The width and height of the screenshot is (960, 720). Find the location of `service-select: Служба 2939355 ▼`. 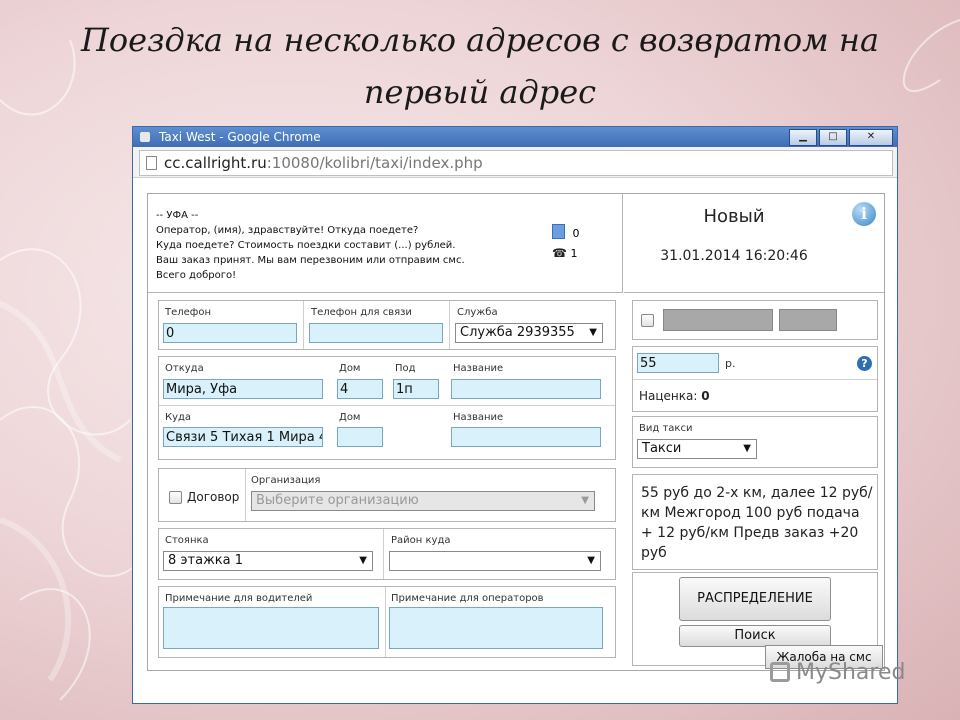

service-select: Служба 2939355 ▼ is located at coordinates (529, 333).